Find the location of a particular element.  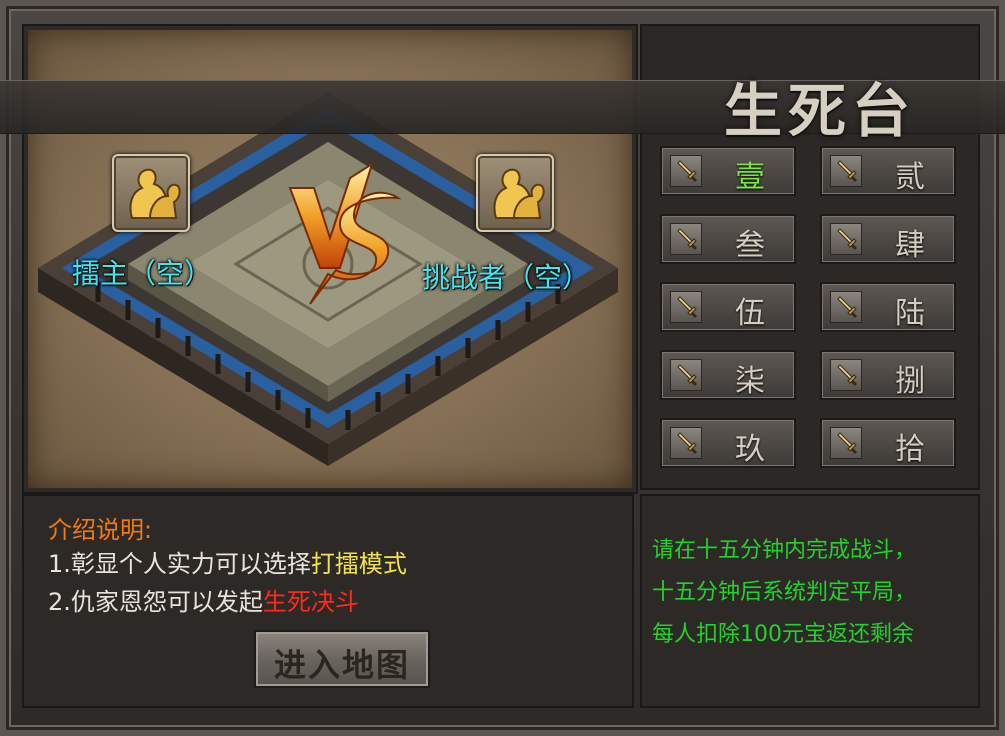

intro-line-2: 2.仇家恩怨可以发起生死决斗 is located at coordinates (203, 599).